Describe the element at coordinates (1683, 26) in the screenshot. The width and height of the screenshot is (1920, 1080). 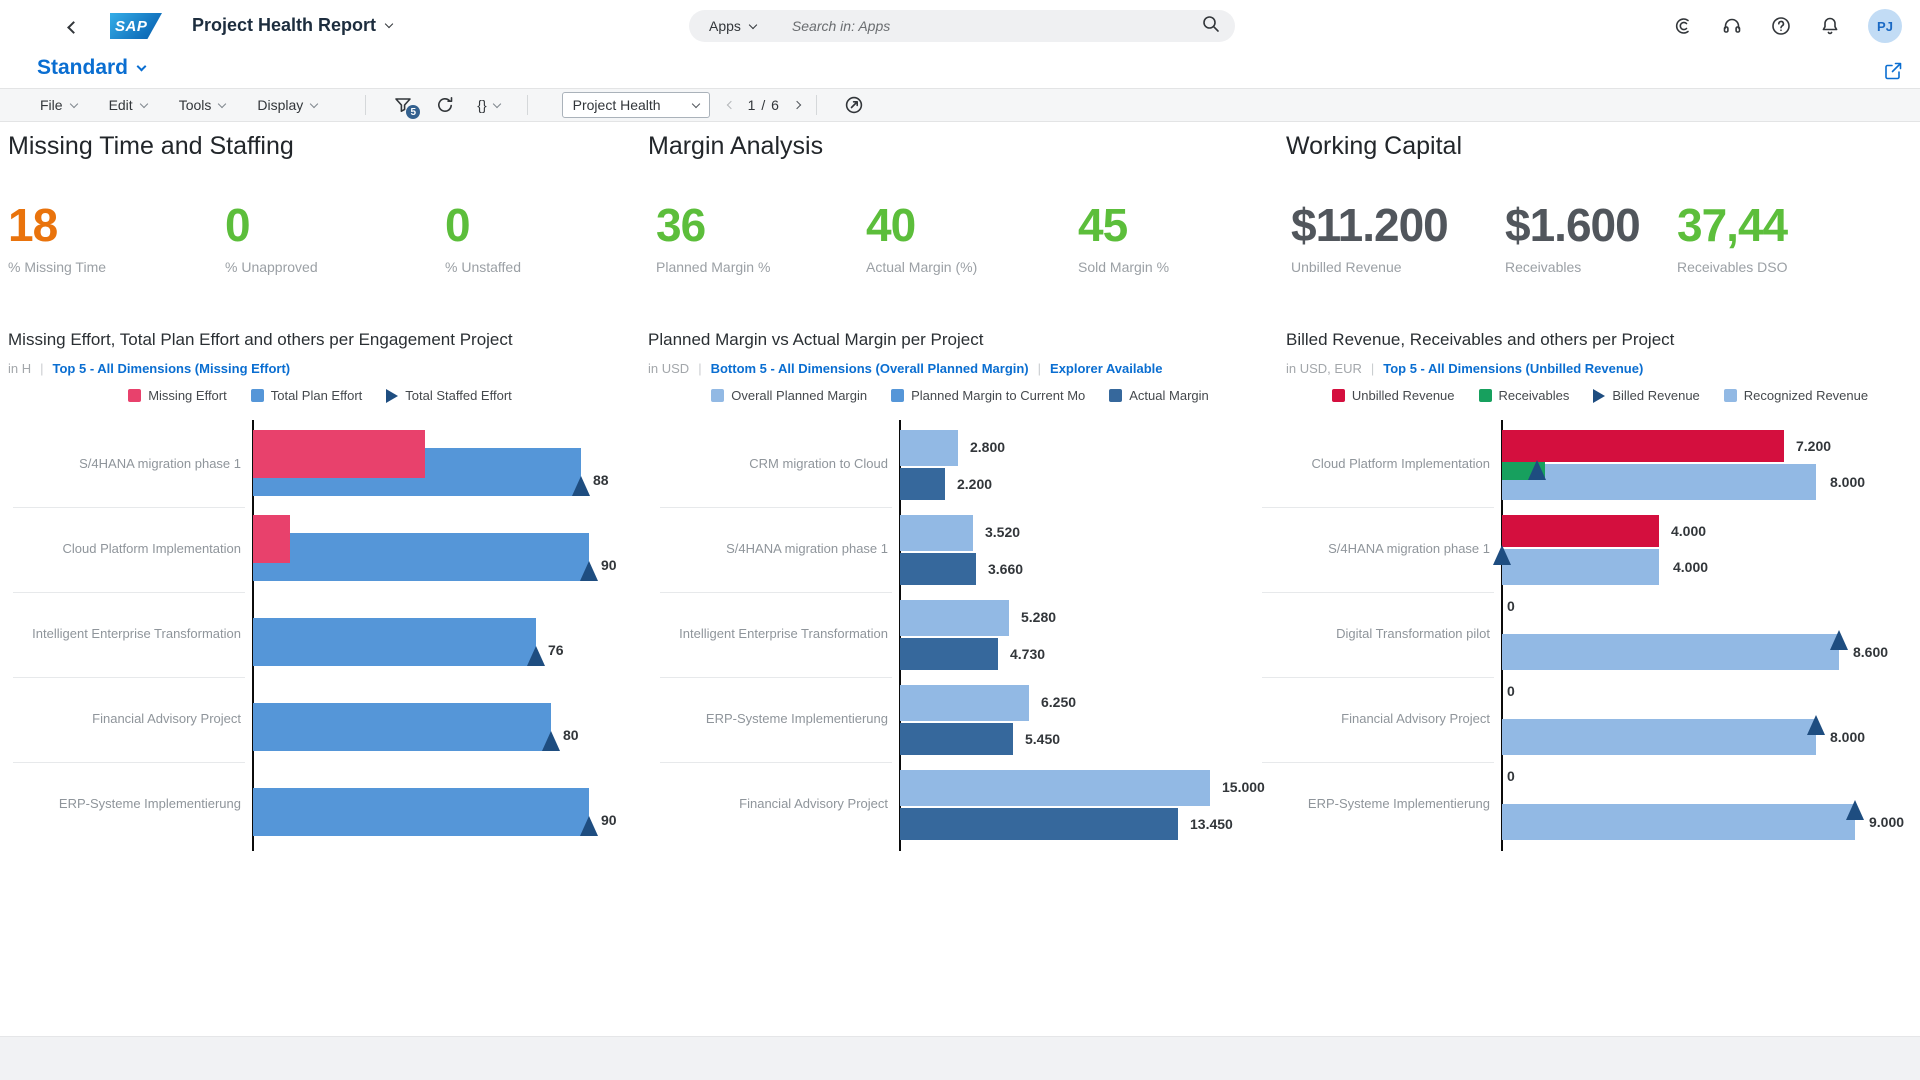
I see `copilot-icon` at that location.